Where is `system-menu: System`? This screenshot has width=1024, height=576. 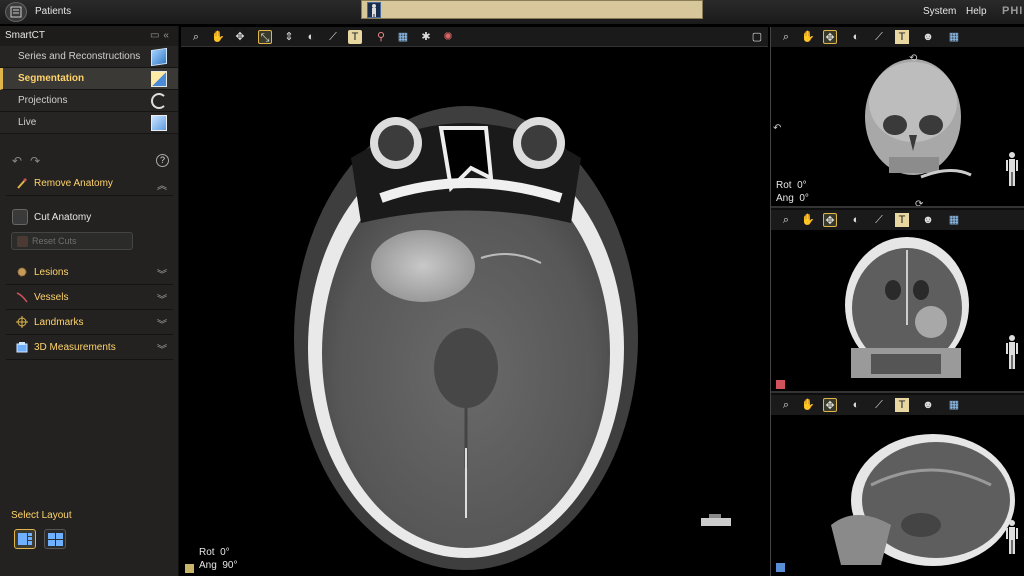 system-menu: System is located at coordinates (939, 11).